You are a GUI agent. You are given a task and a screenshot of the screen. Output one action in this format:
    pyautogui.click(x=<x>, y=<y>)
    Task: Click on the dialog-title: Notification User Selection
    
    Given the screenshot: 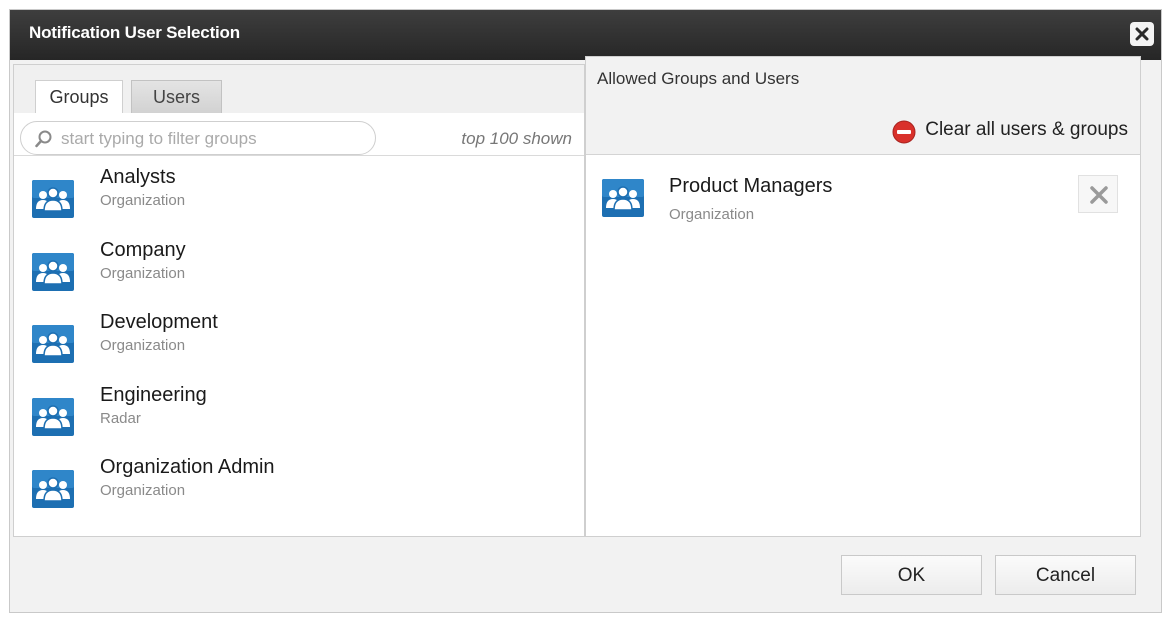 What is the action you would take?
    pyautogui.click(x=134, y=32)
    